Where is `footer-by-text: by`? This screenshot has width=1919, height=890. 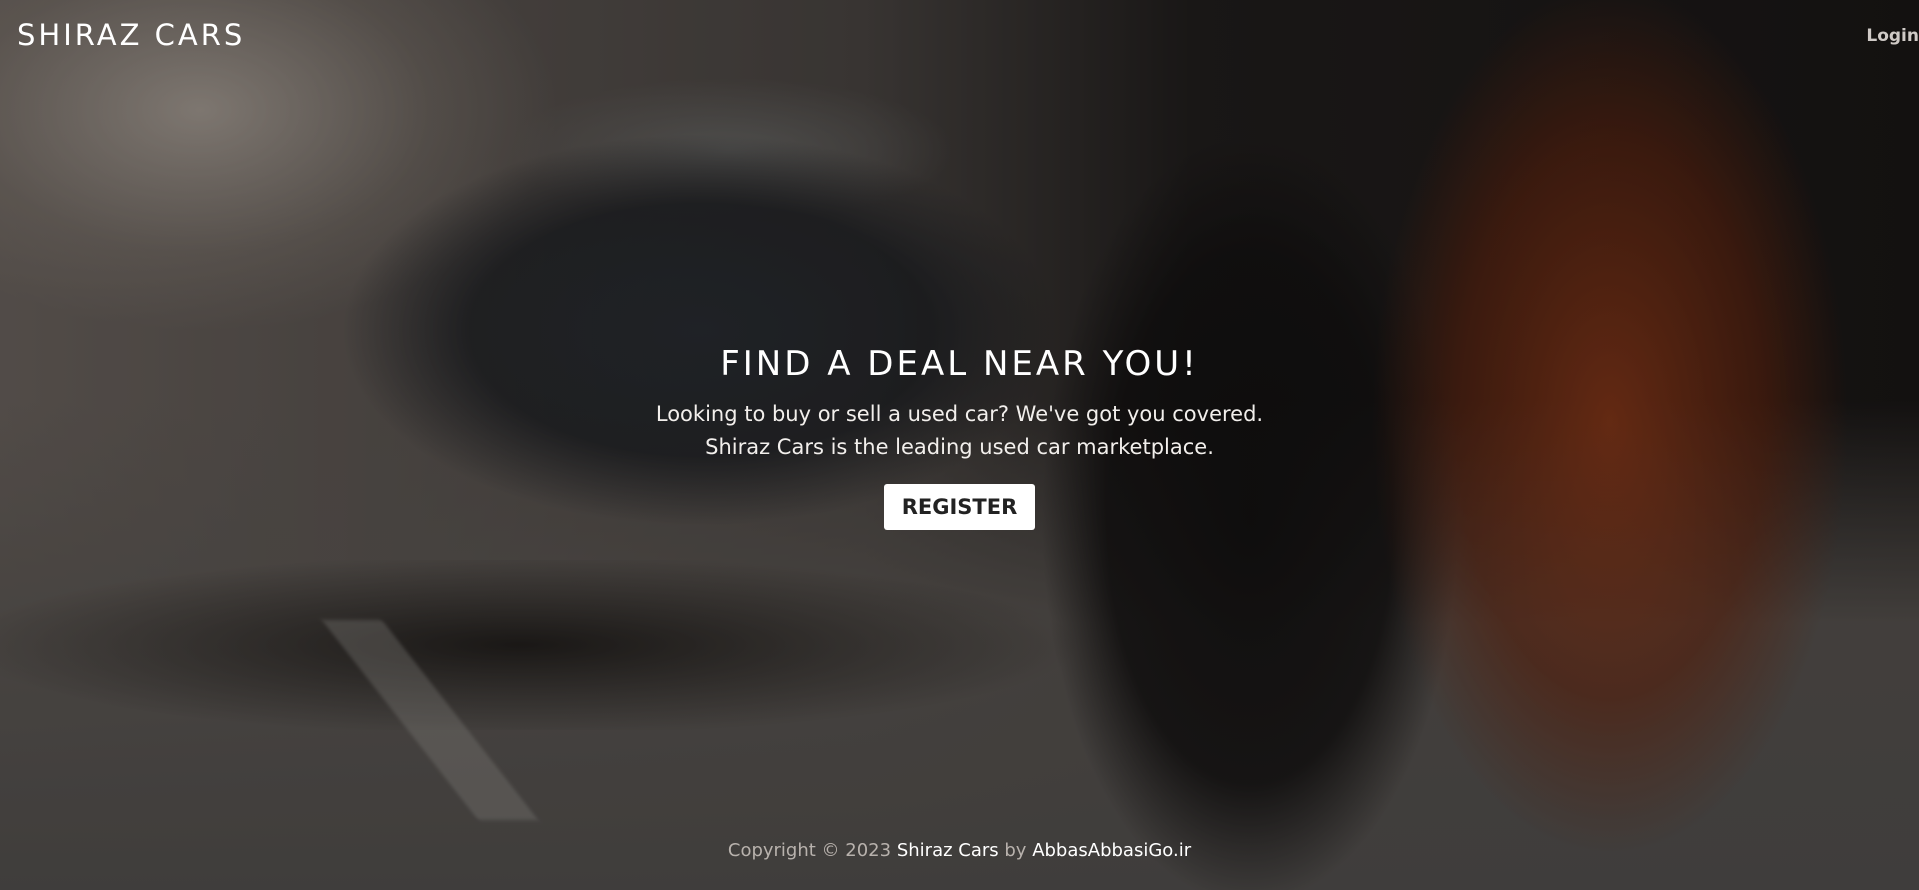 footer-by-text: by is located at coordinates (1015, 850).